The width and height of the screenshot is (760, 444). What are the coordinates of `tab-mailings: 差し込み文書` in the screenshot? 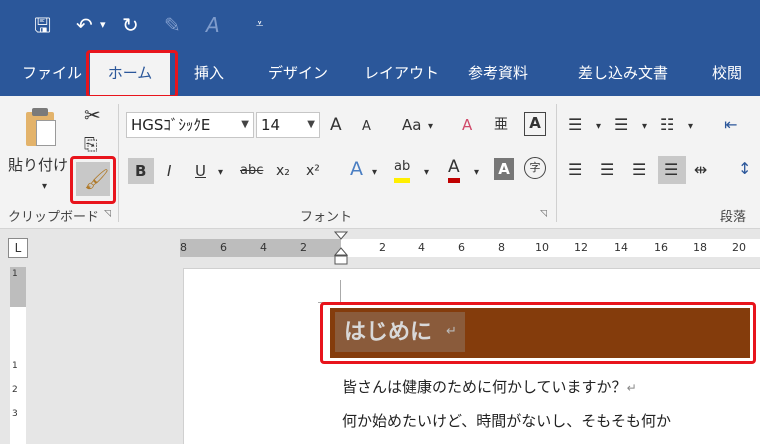 It's located at (623, 73).